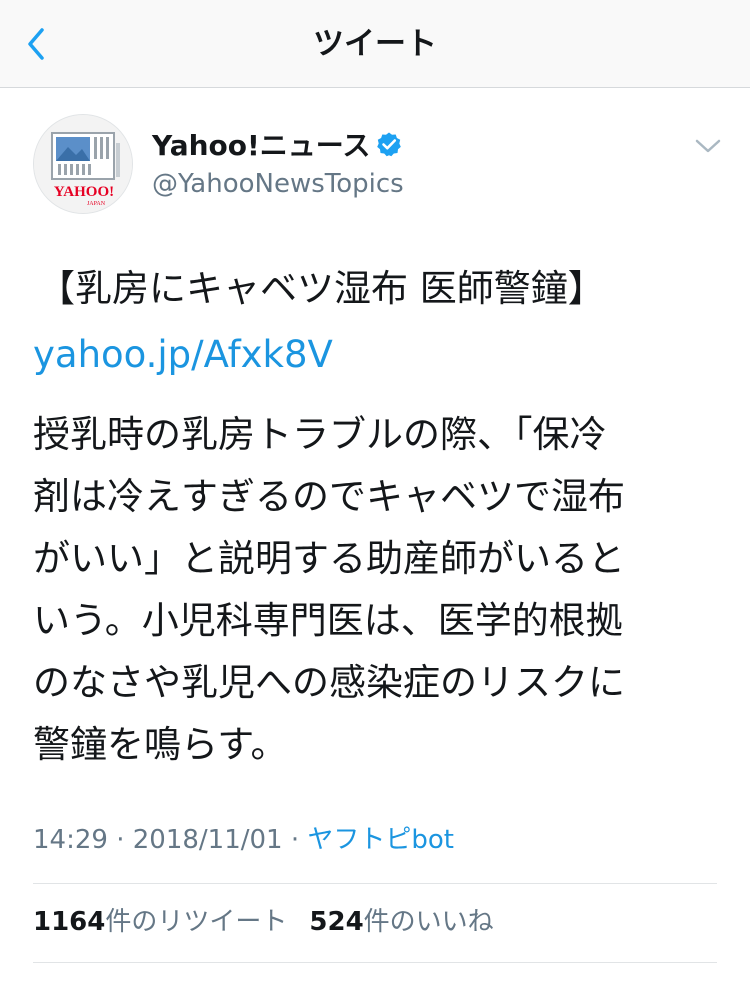 This screenshot has height=983, width=750. Describe the element at coordinates (320, 434) in the screenshot. I see `tweet-body-line: 授乳時の乳房トラブルの際、「保冷` at that location.